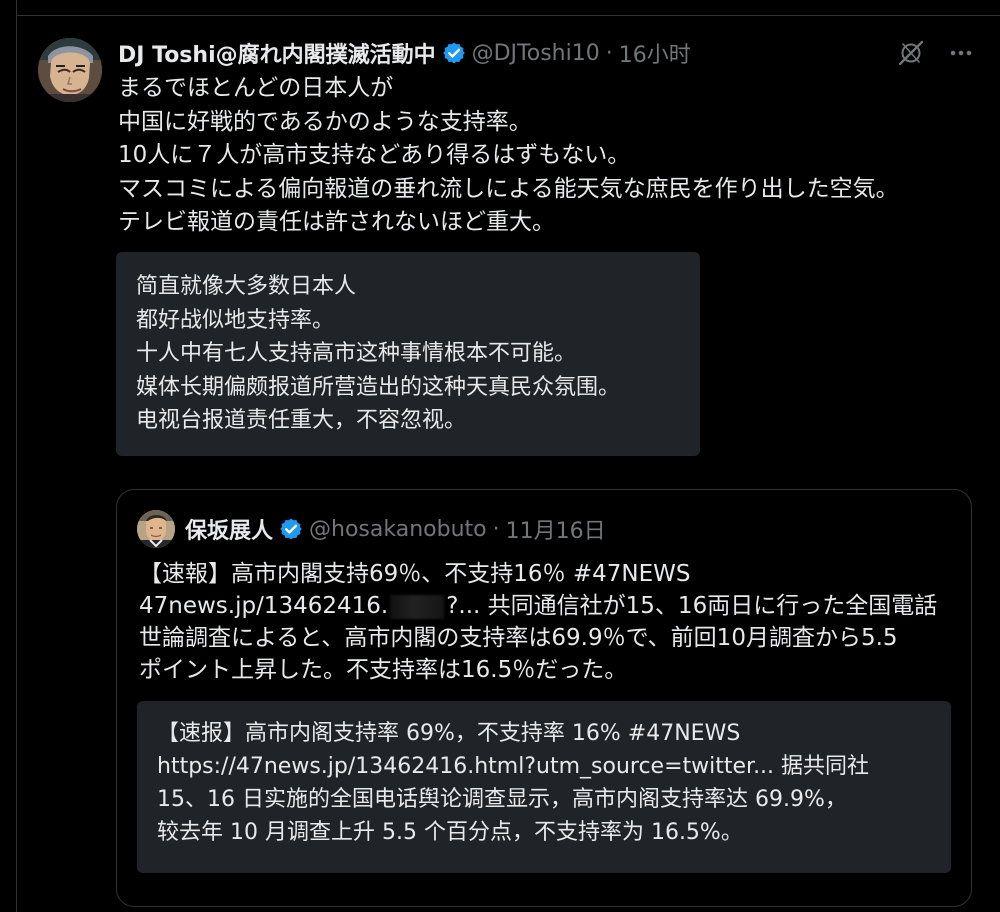  I want to click on post-text-line: テレビ報道の責任は許されないほど重大。, so click(336, 222).